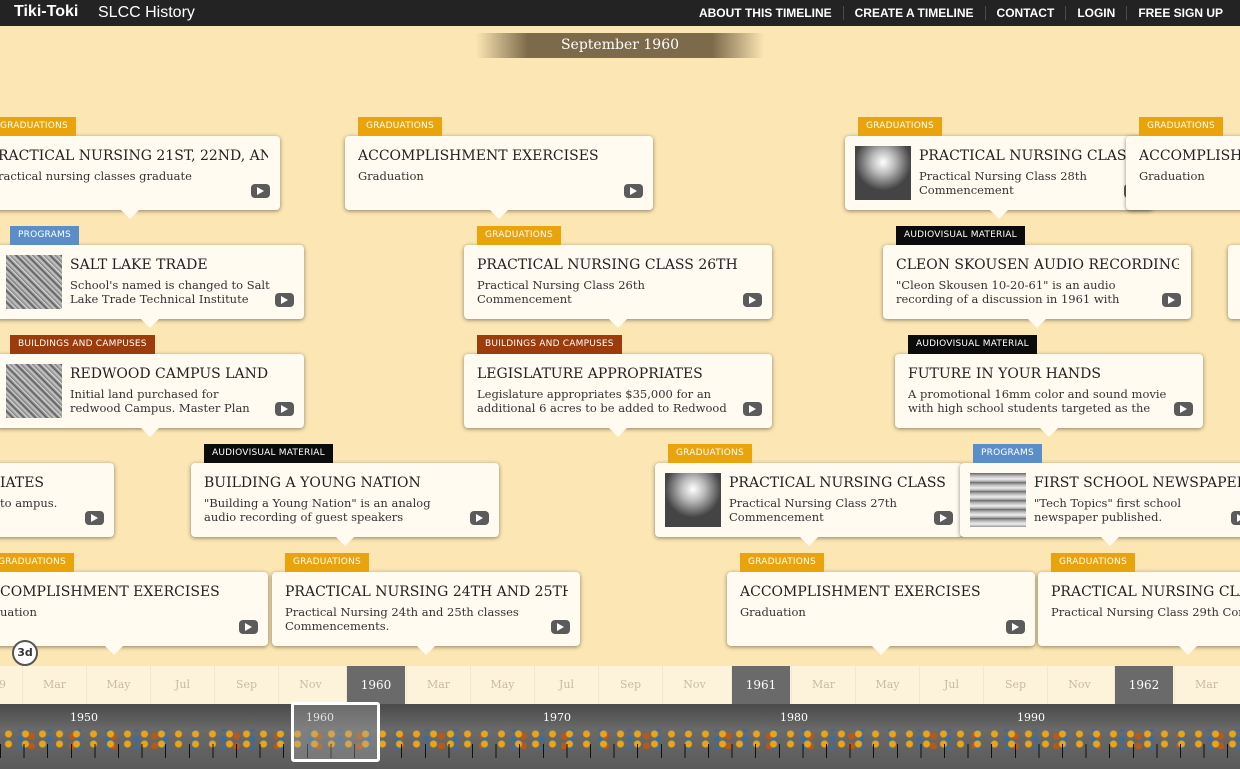 The image size is (1240, 769). Describe the element at coordinates (1143, 685) in the screenshot. I see `year-label: 1962` at that location.